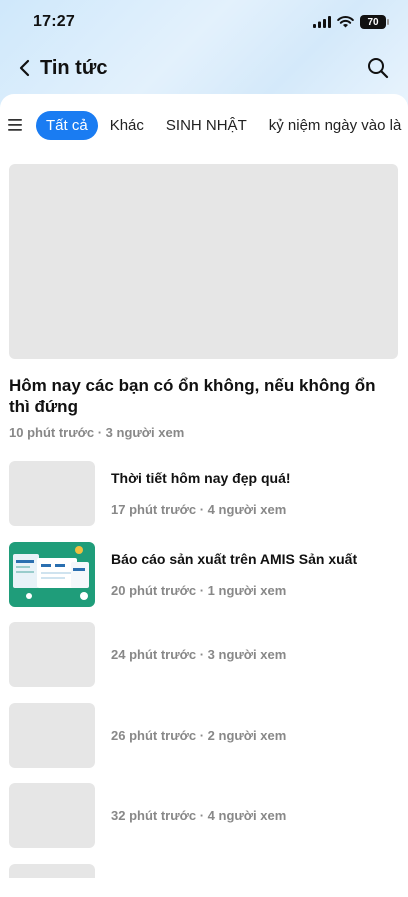  What do you see at coordinates (67, 125) in the screenshot?
I see `tab-all: Tất cả` at bounding box center [67, 125].